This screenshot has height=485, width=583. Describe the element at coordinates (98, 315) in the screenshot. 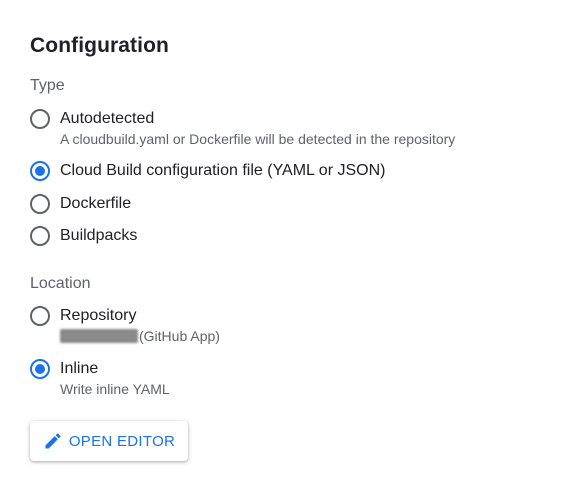

I see `radio-label: Repository` at that location.